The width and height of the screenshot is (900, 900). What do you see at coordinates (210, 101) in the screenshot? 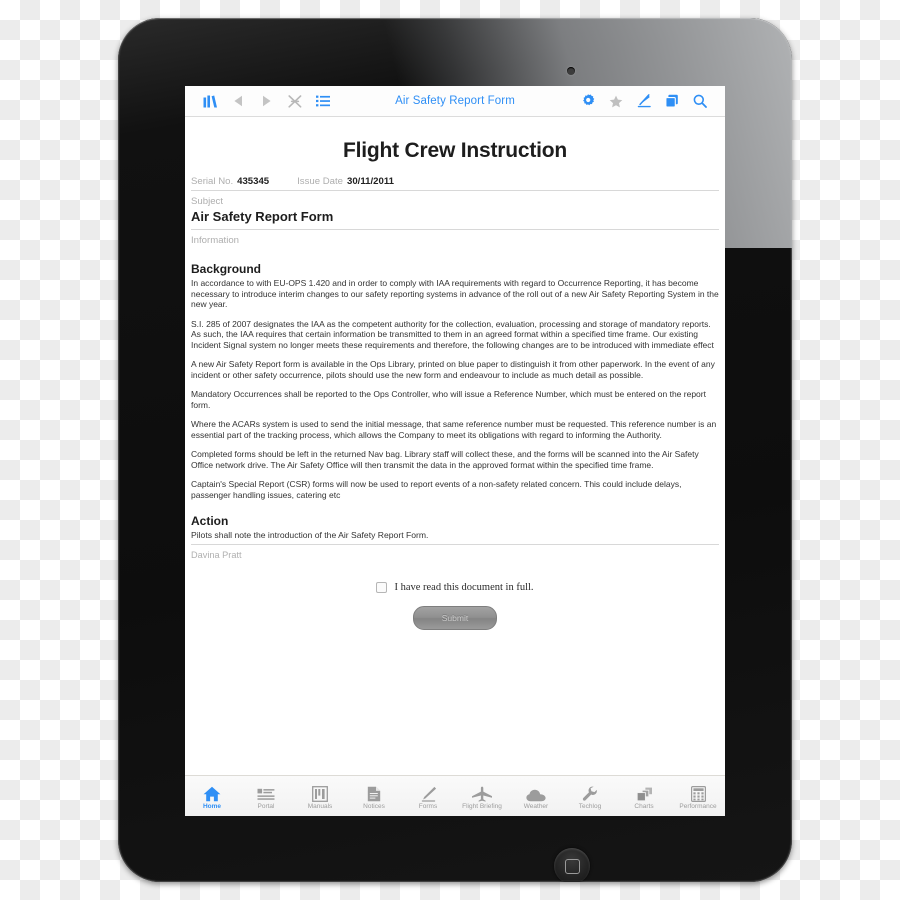
I see `library-icon` at bounding box center [210, 101].